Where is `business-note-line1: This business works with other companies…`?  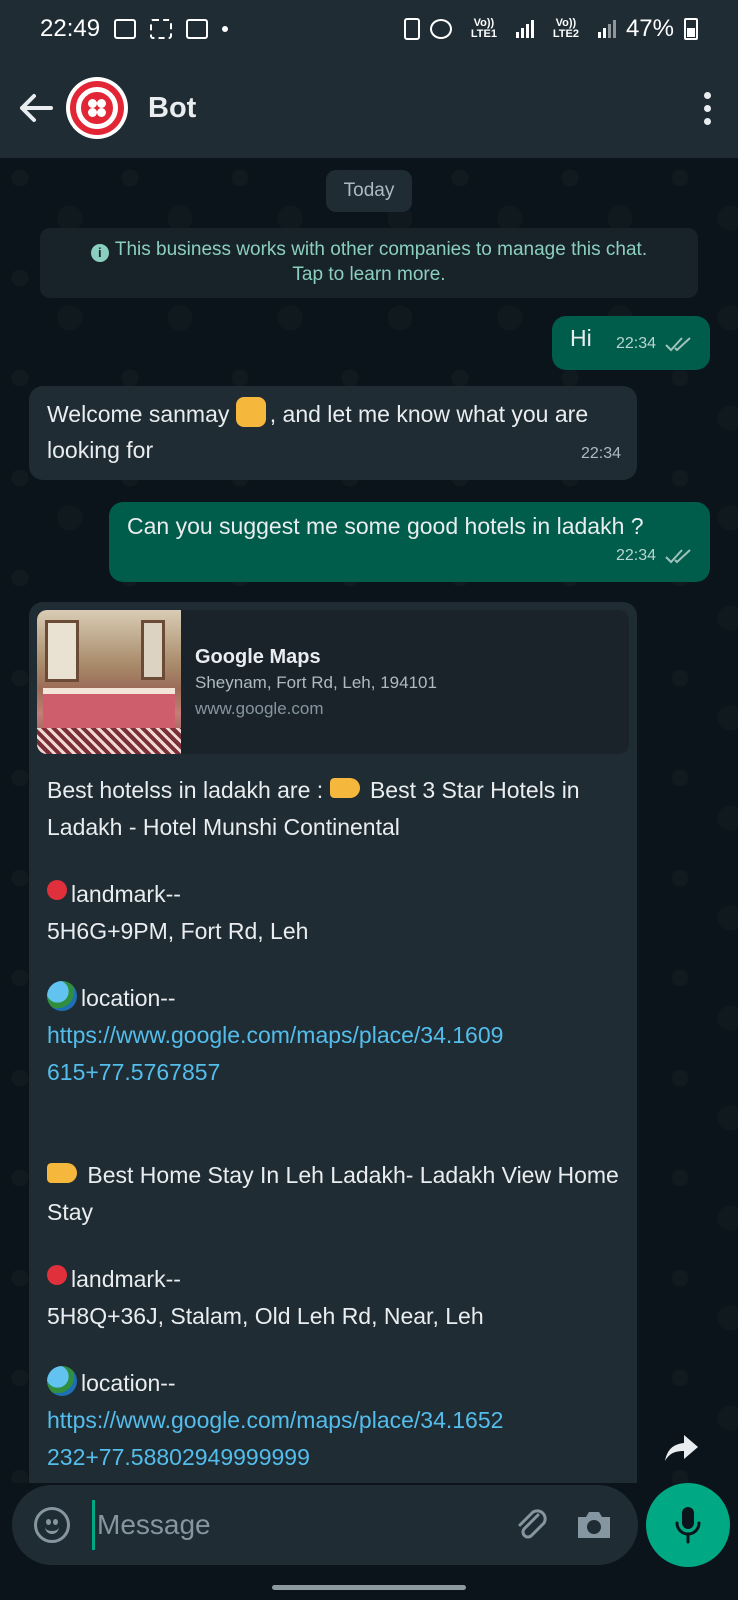 business-note-line1: This business works with other companies… is located at coordinates (381, 249).